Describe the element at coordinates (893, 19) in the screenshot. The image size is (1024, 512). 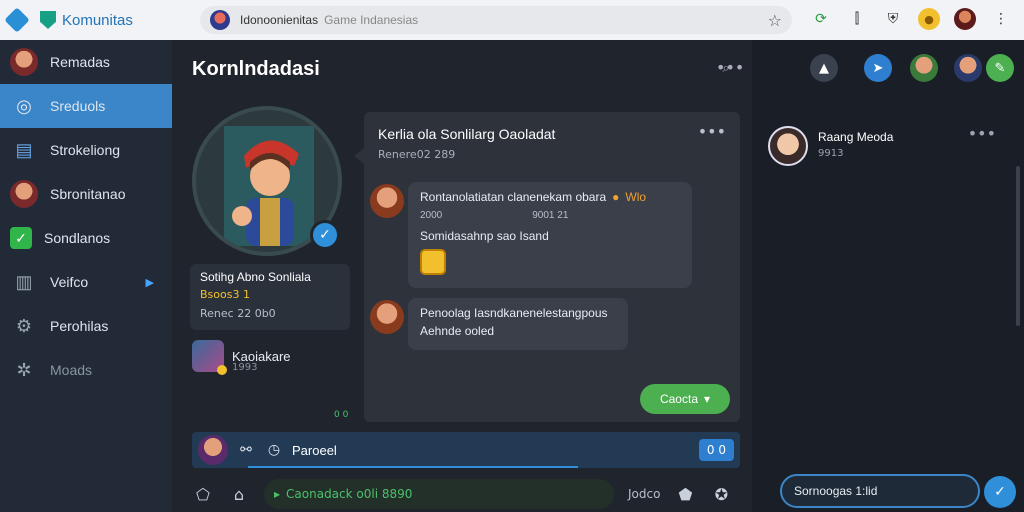
I see `shield-icon: ⛨` at that location.